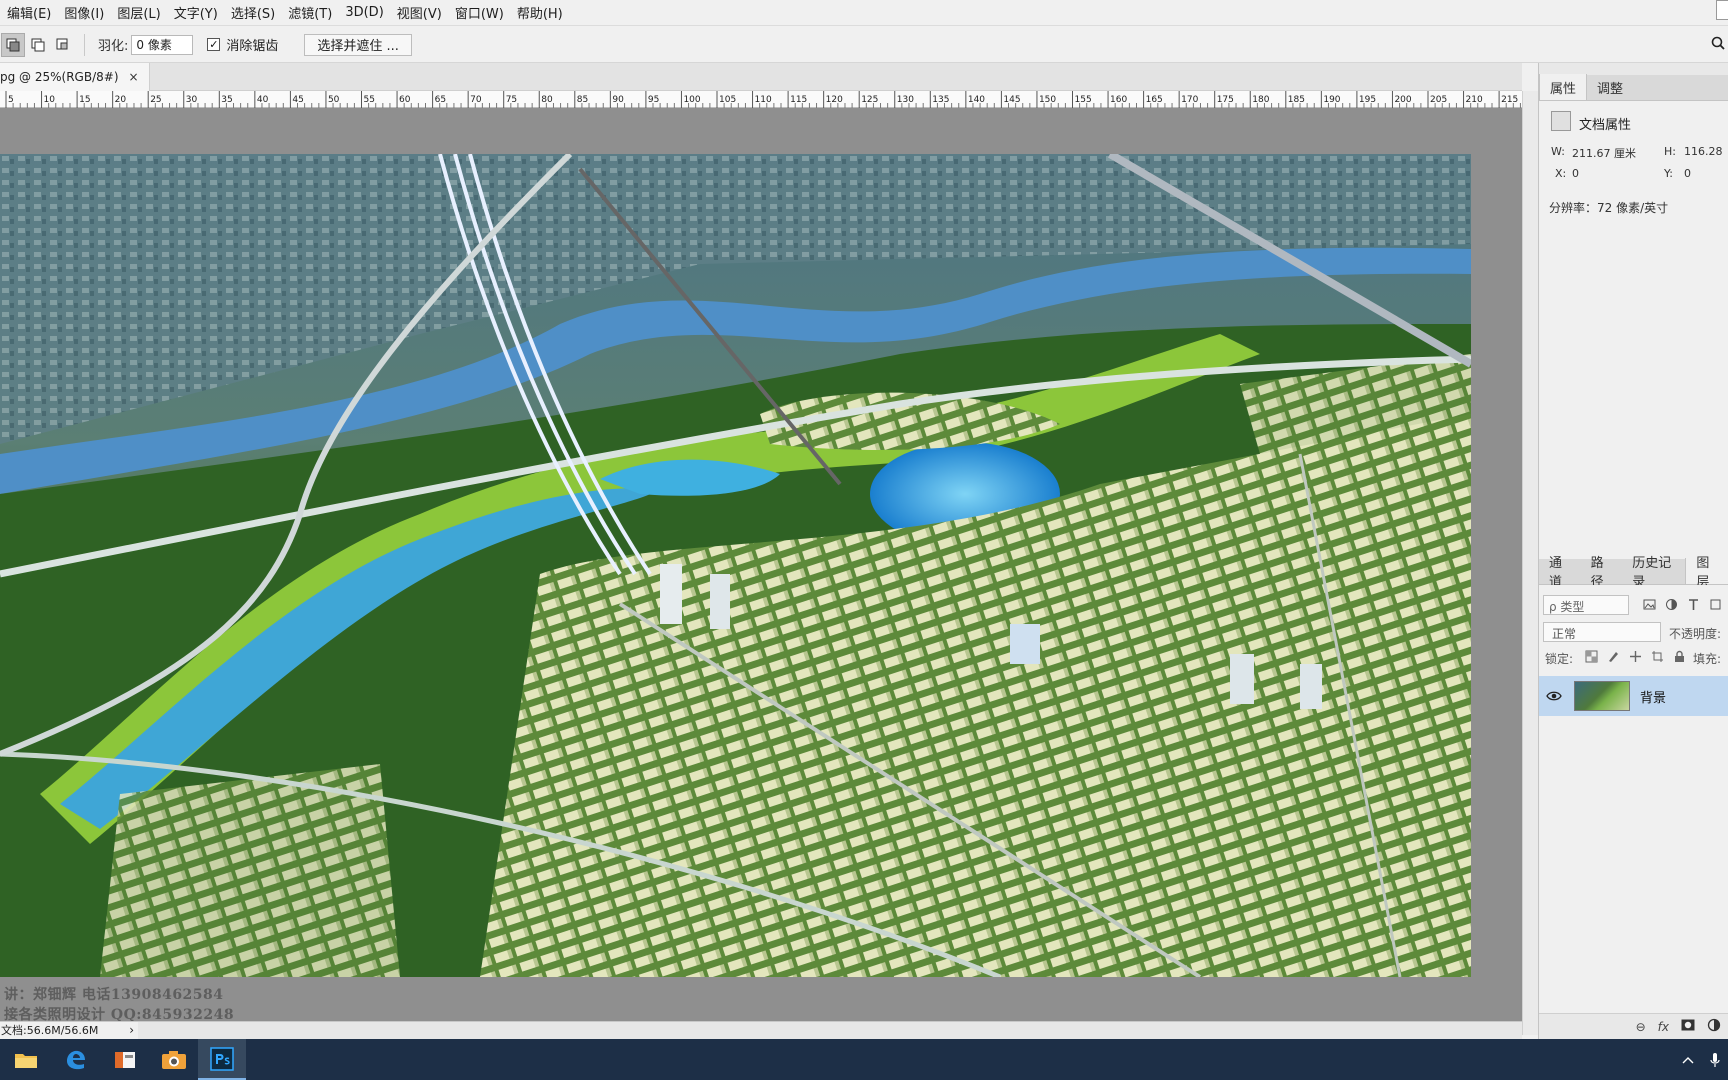 The width and height of the screenshot is (1728, 1080). What do you see at coordinates (1561, 121) in the screenshot?
I see `document-icon` at bounding box center [1561, 121].